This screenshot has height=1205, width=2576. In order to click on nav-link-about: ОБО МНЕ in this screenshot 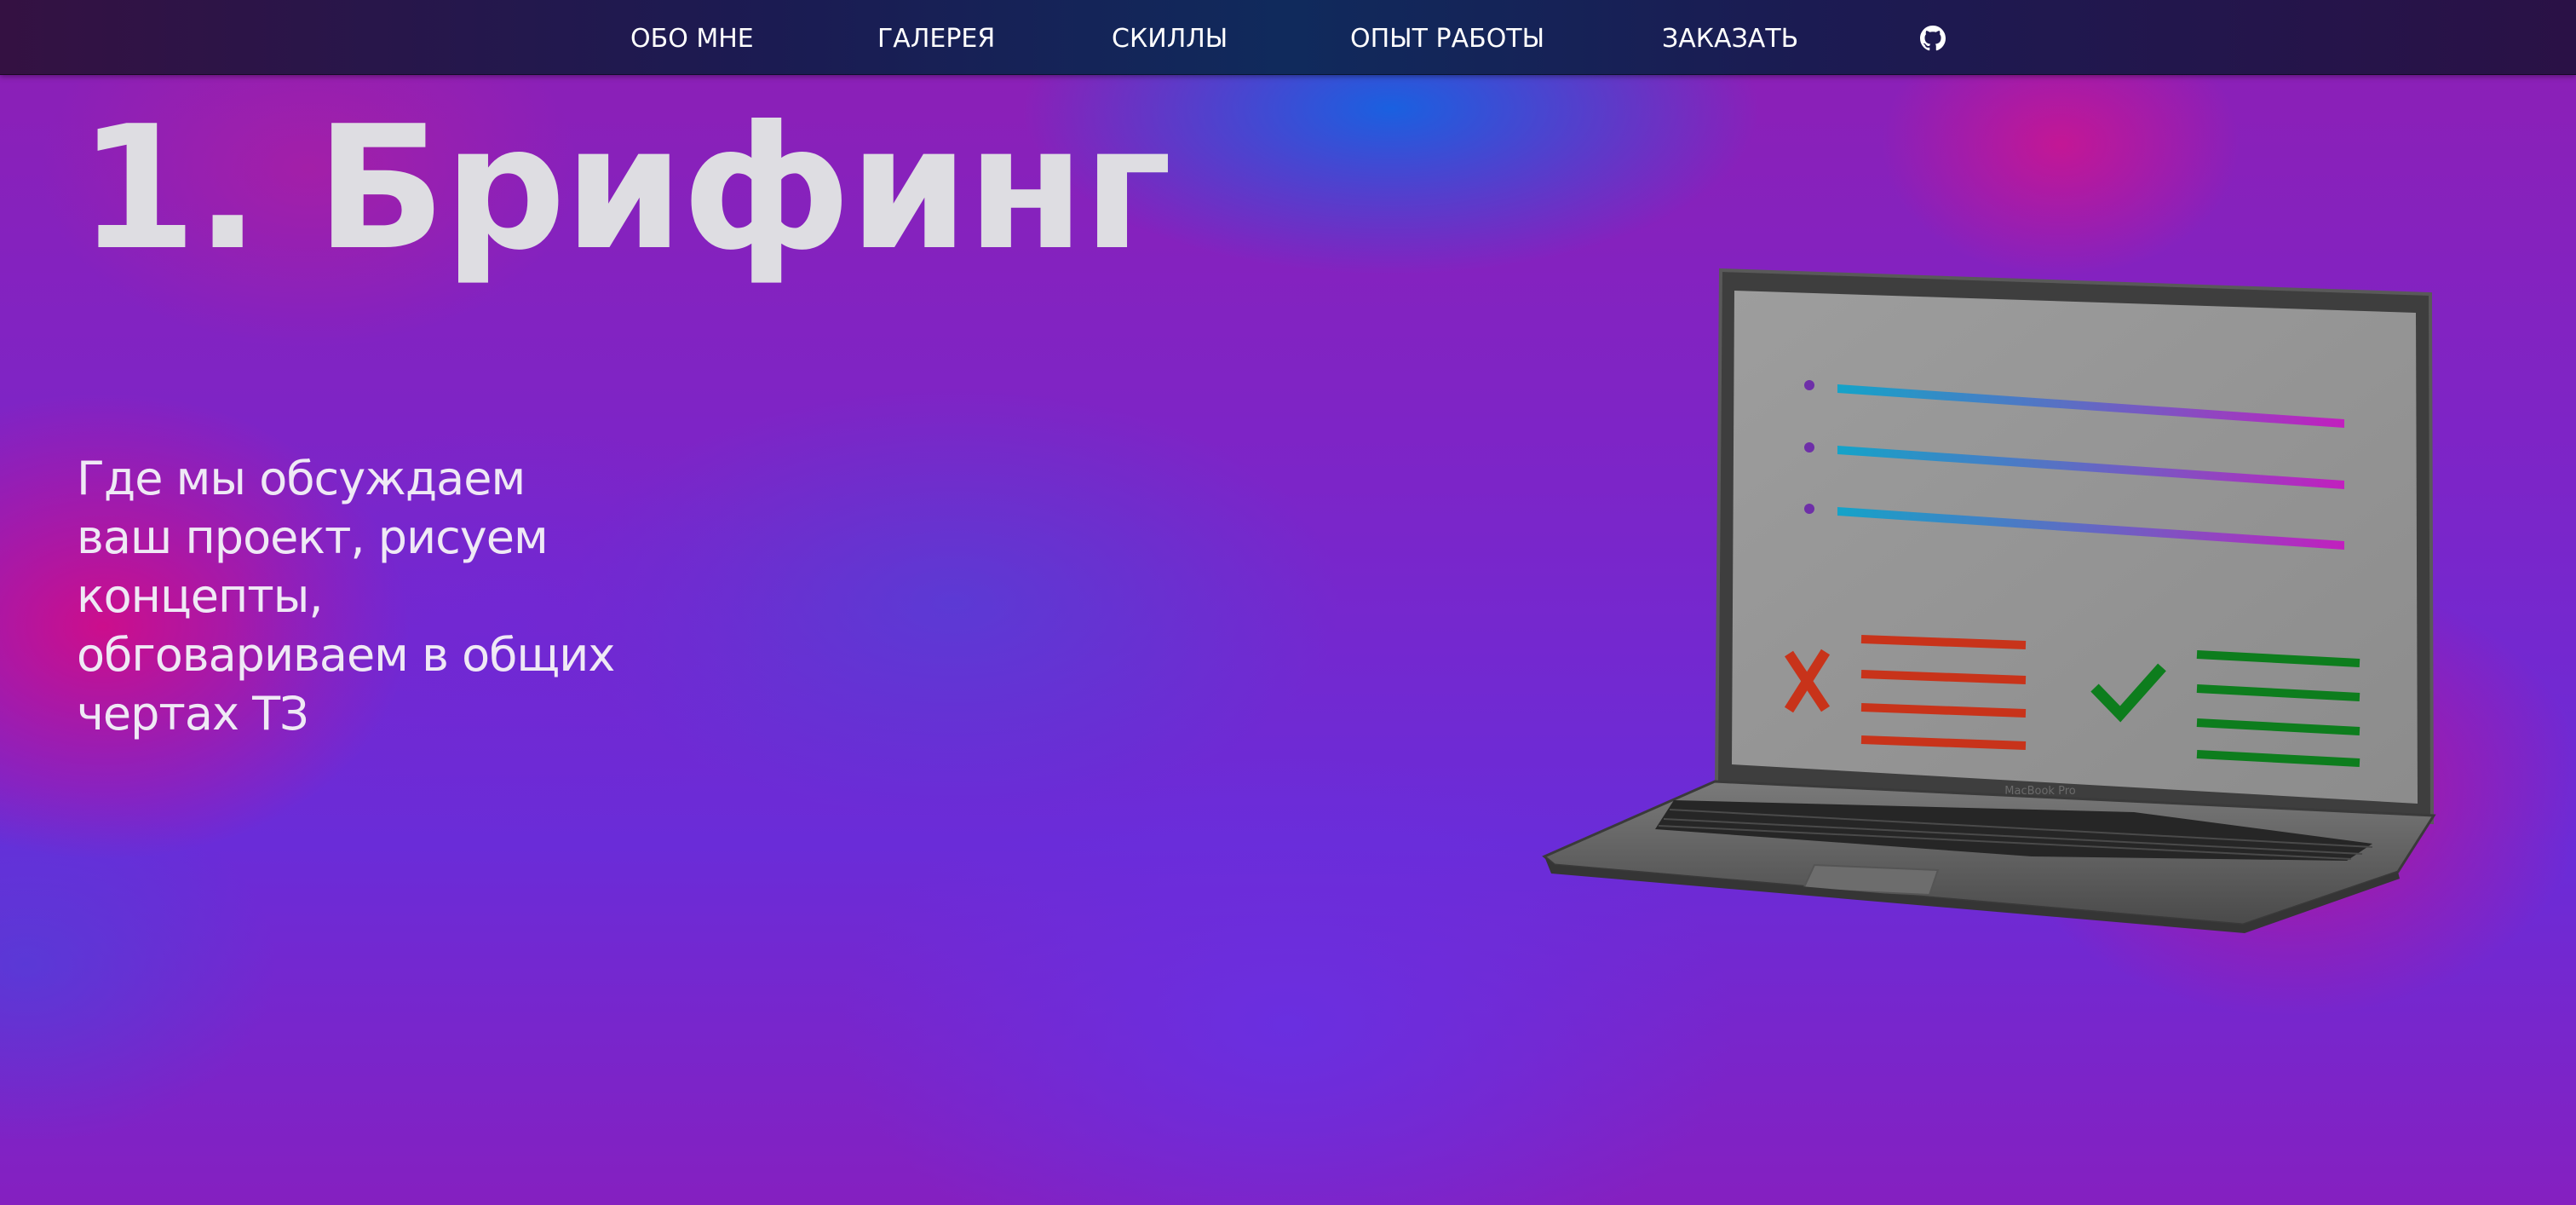, I will do `click(692, 37)`.